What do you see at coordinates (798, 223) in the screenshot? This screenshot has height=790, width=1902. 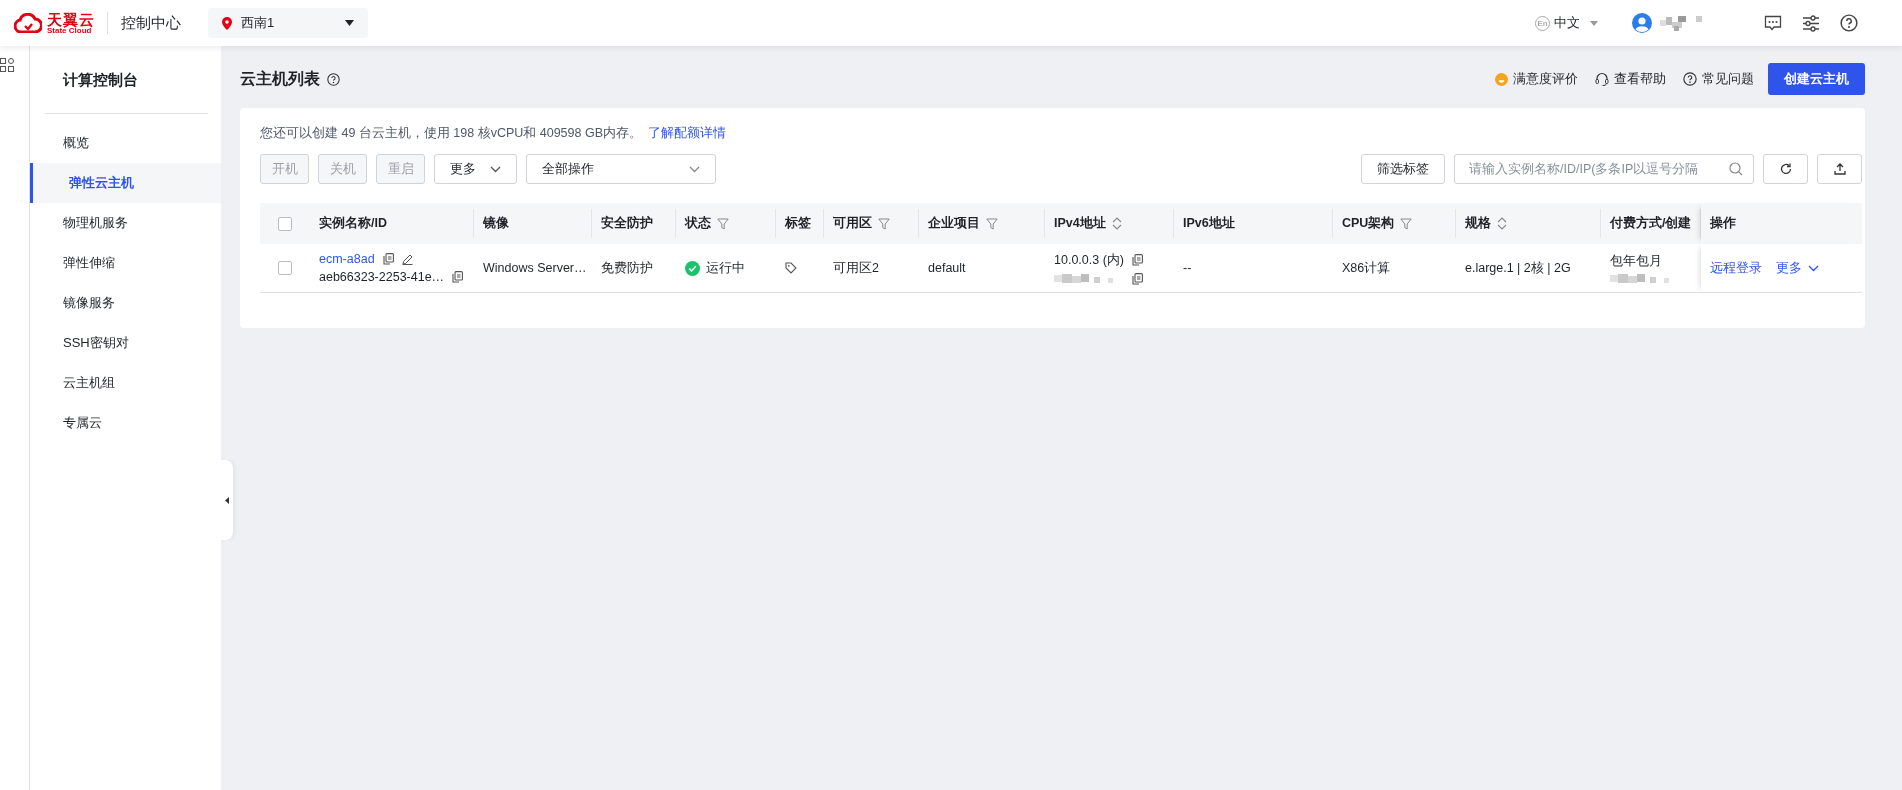 I see `column-header: 标签` at bounding box center [798, 223].